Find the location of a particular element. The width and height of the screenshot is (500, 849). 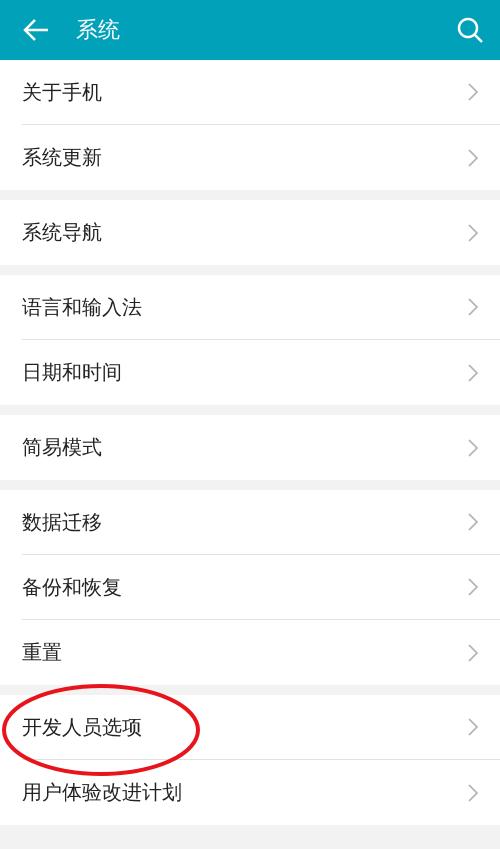

settings-item: 语言和输入法 is located at coordinates (261, 307).